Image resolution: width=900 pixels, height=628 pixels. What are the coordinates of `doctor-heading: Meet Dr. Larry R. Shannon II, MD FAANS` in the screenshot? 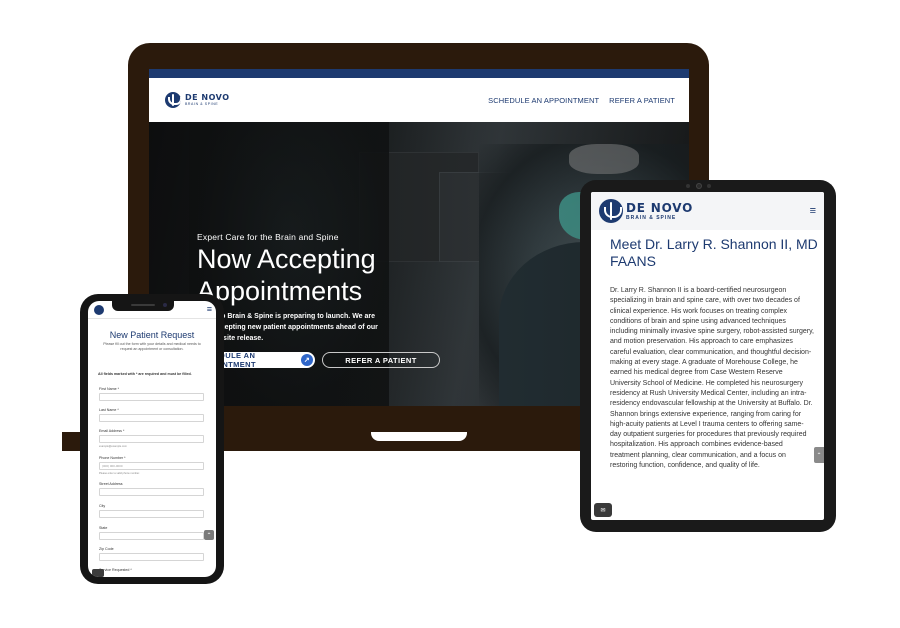 It's located at (714, 252).